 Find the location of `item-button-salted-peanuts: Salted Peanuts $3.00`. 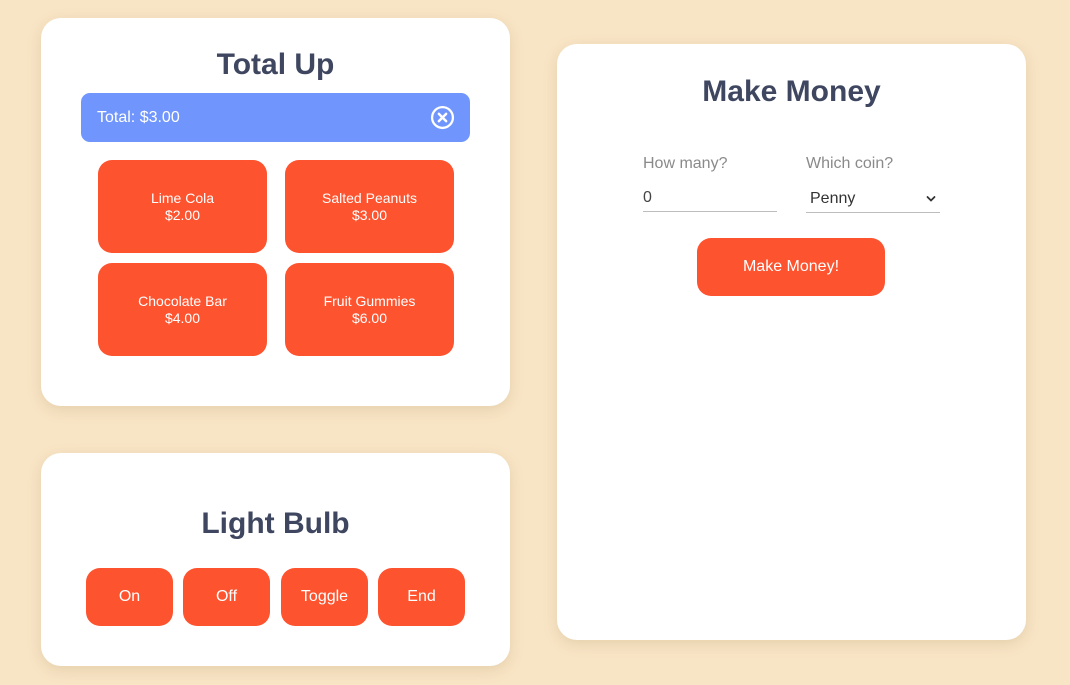

item-button-salted-peanuts: Salted Peanuts $3.00 is located at coordinates (369, 206).